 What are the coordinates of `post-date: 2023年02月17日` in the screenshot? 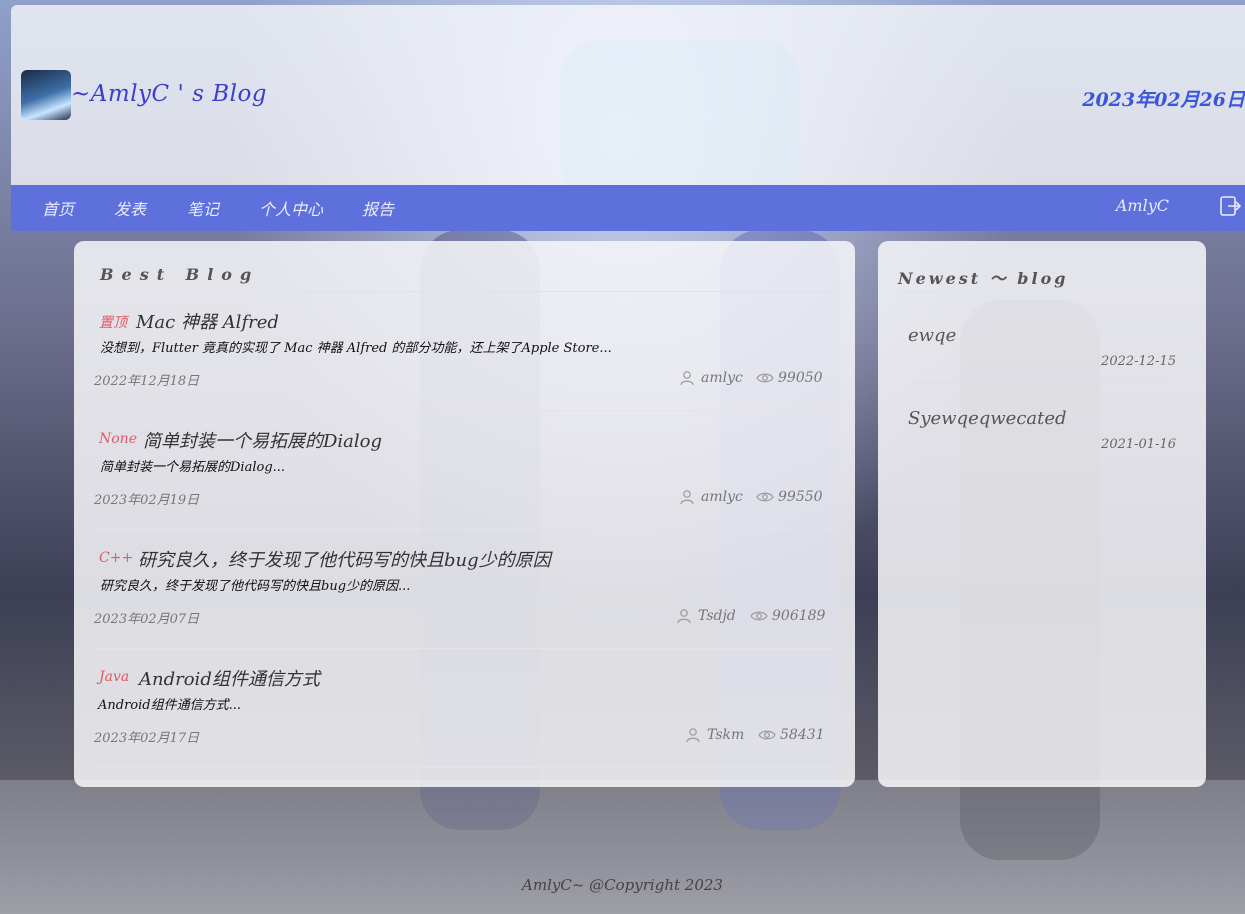 It's located at (147, 738).